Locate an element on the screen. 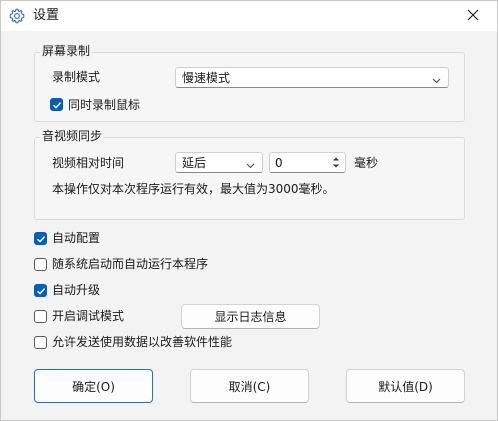 Image resolution: width=498 pixels, height=421 pixels. close-icon is located at coordinates (473, 16).